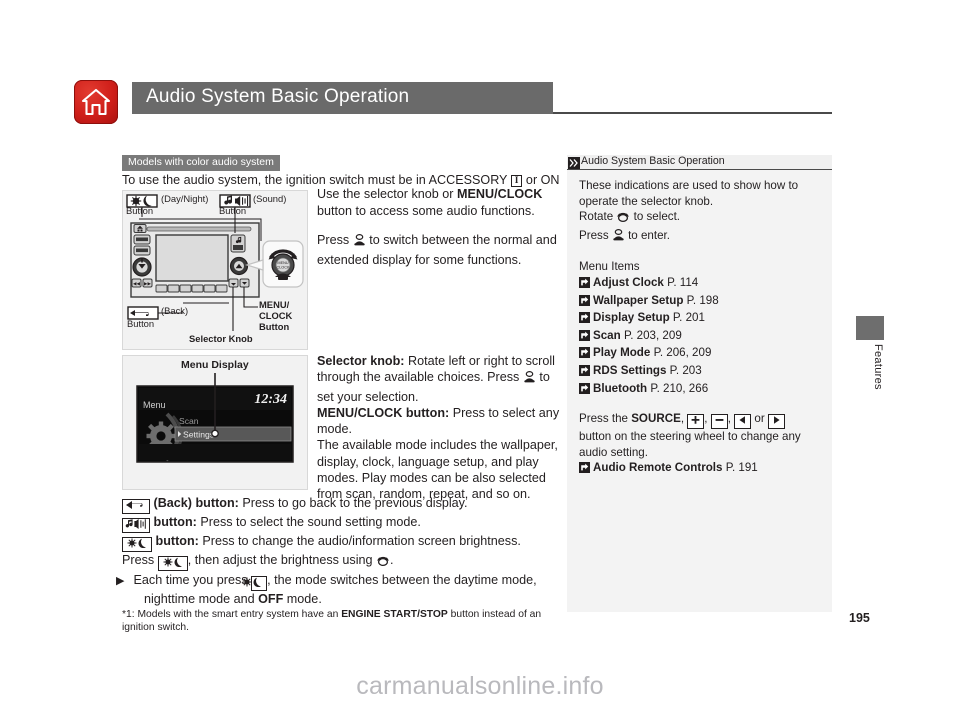  What do you see at coordinates (394, 614) in the screenshot?
I see `footnote-bold: ENGINE START/STOP` at bounding box center [394, 614].